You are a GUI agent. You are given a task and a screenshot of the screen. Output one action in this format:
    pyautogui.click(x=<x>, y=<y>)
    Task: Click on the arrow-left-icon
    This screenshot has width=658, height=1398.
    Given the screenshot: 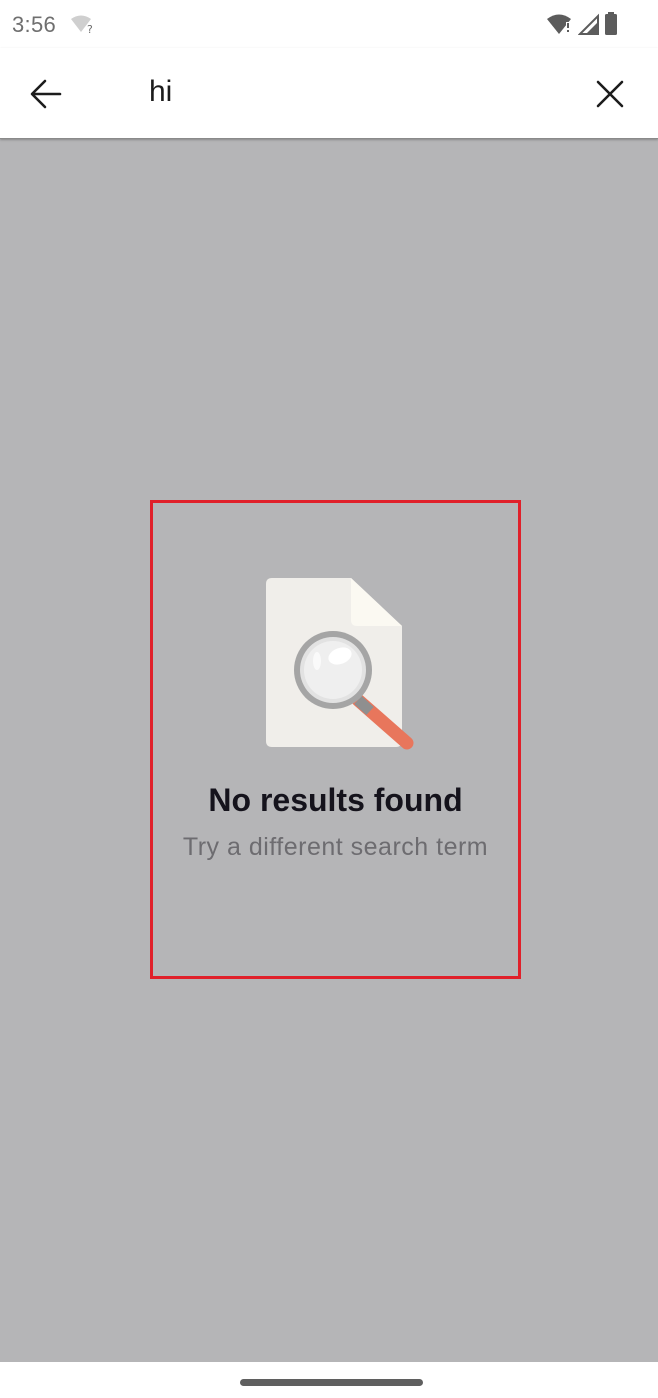 What is the action you would take?
    pyautogui.click(x=46, y=94)
    